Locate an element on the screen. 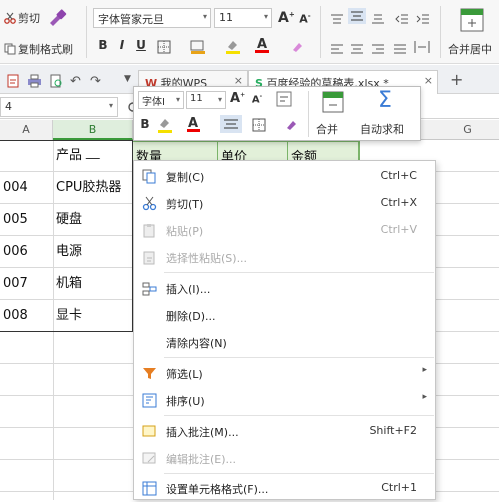  close-icon: × is located at coordinates (428, 80).